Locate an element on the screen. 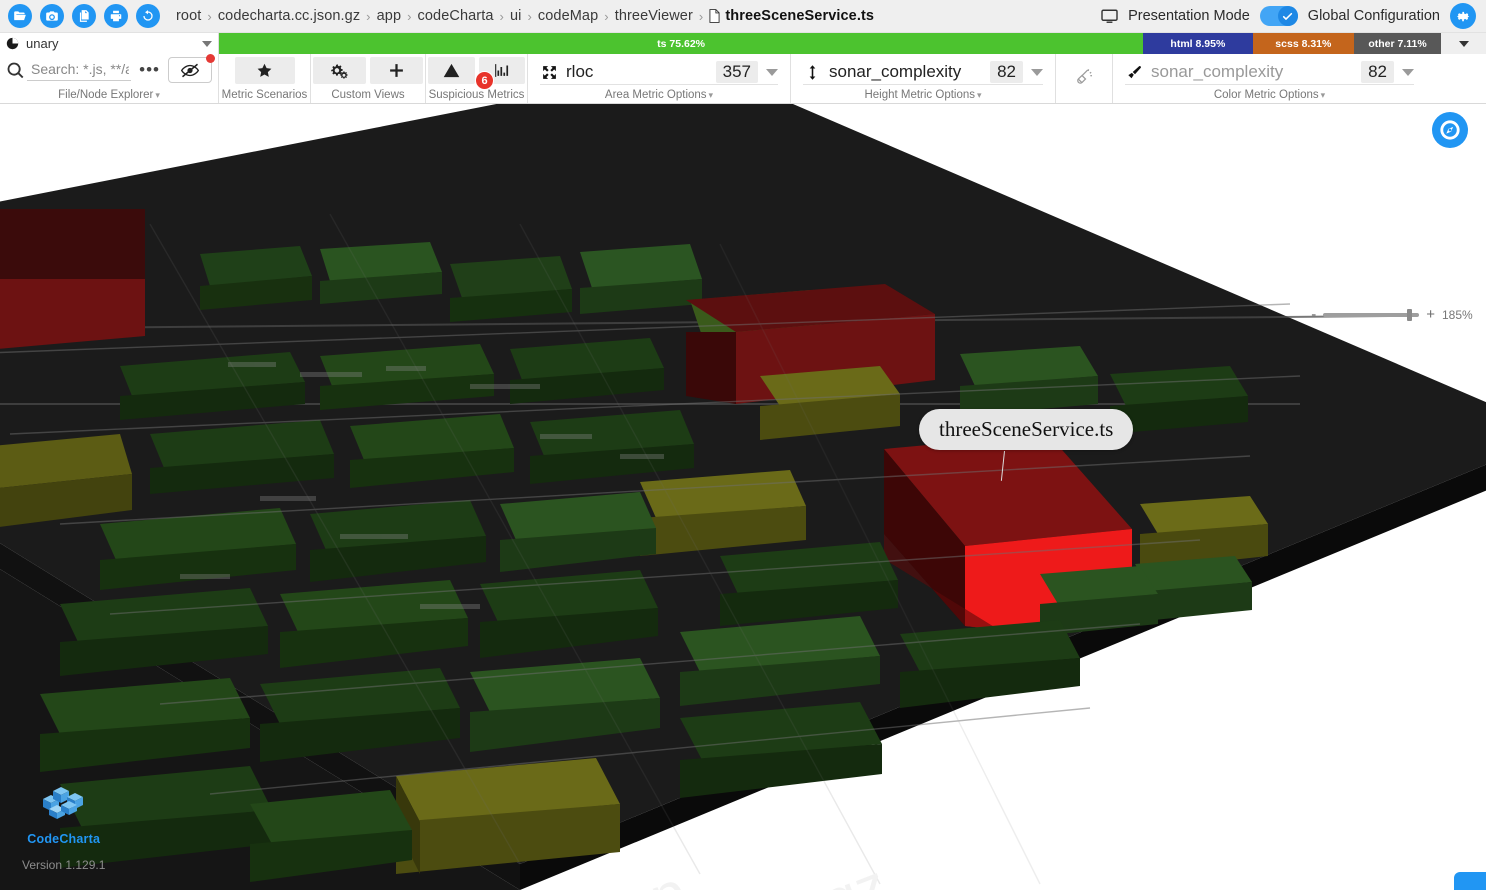 This screenshot has width=1486, height=890. top-bar-right-controls: Presentation Mode Global Configuration is located at coordinates (1293, 16).